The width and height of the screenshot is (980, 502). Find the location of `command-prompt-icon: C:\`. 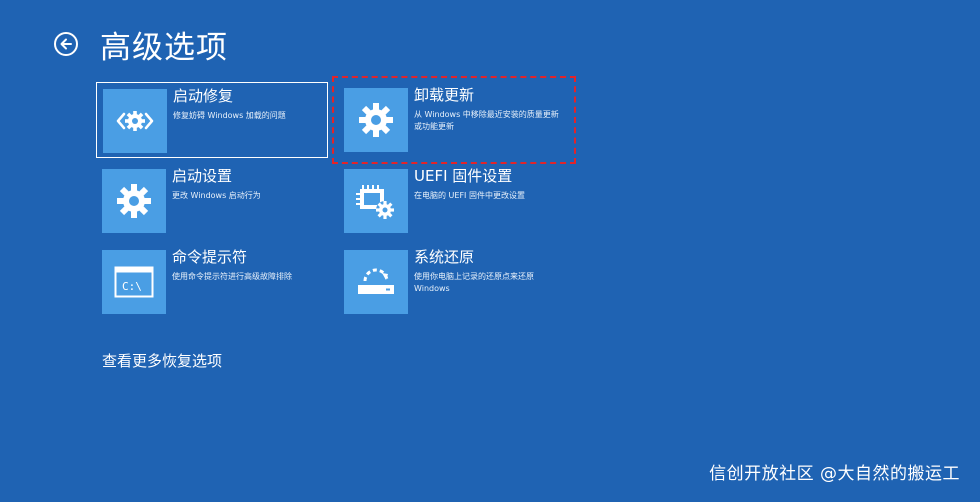

command-prompt-icon: C:\ is located at coordinates (134, 282).